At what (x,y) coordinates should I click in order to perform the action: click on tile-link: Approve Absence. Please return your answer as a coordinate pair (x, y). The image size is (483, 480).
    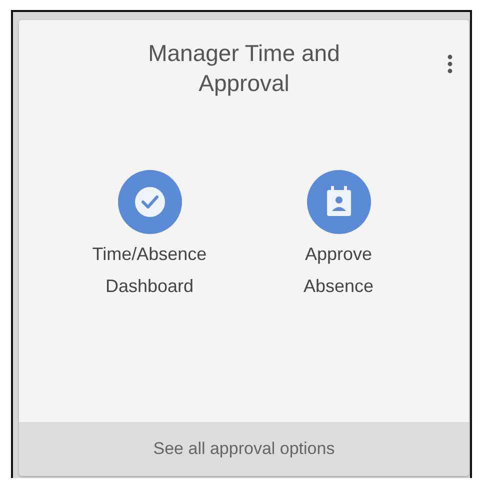
    Looking at the image, I should click on (338, 270).